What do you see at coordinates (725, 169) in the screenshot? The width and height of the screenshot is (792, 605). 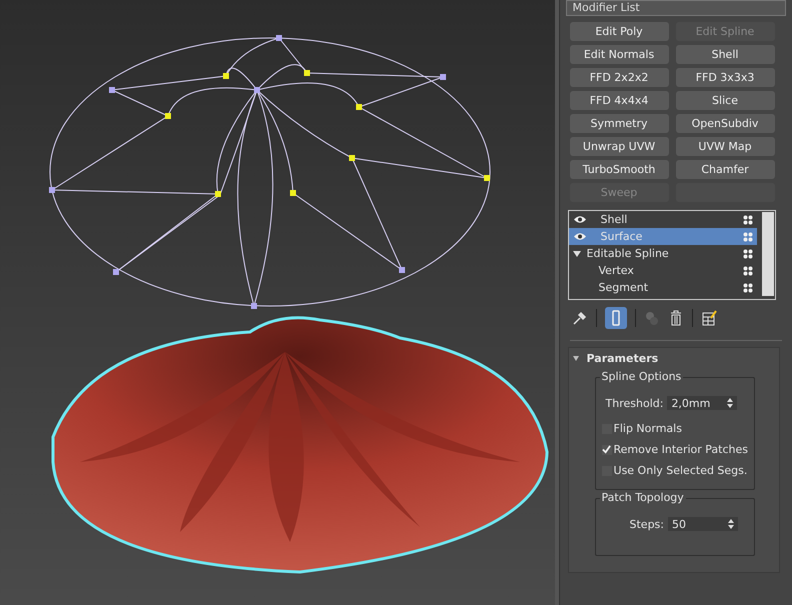 I see `modifier-button: Chamfer` at bounding box center [725, 169].